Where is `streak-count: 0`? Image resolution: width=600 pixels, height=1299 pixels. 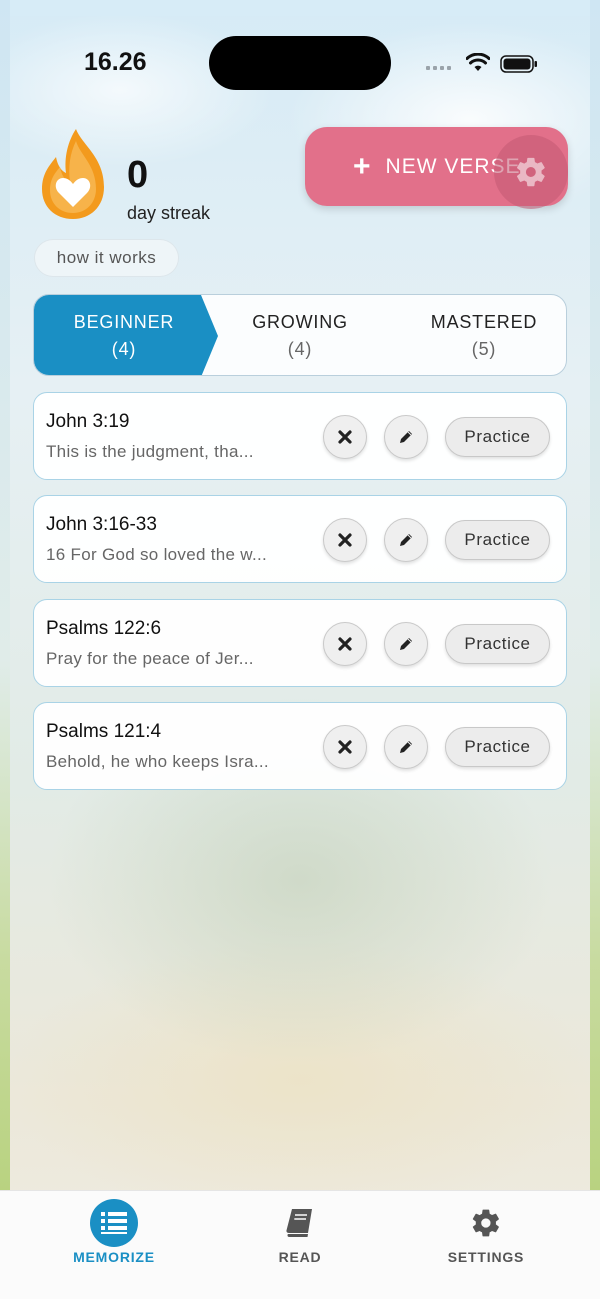
streak-count: 0 is located at coordinates (138, 175).